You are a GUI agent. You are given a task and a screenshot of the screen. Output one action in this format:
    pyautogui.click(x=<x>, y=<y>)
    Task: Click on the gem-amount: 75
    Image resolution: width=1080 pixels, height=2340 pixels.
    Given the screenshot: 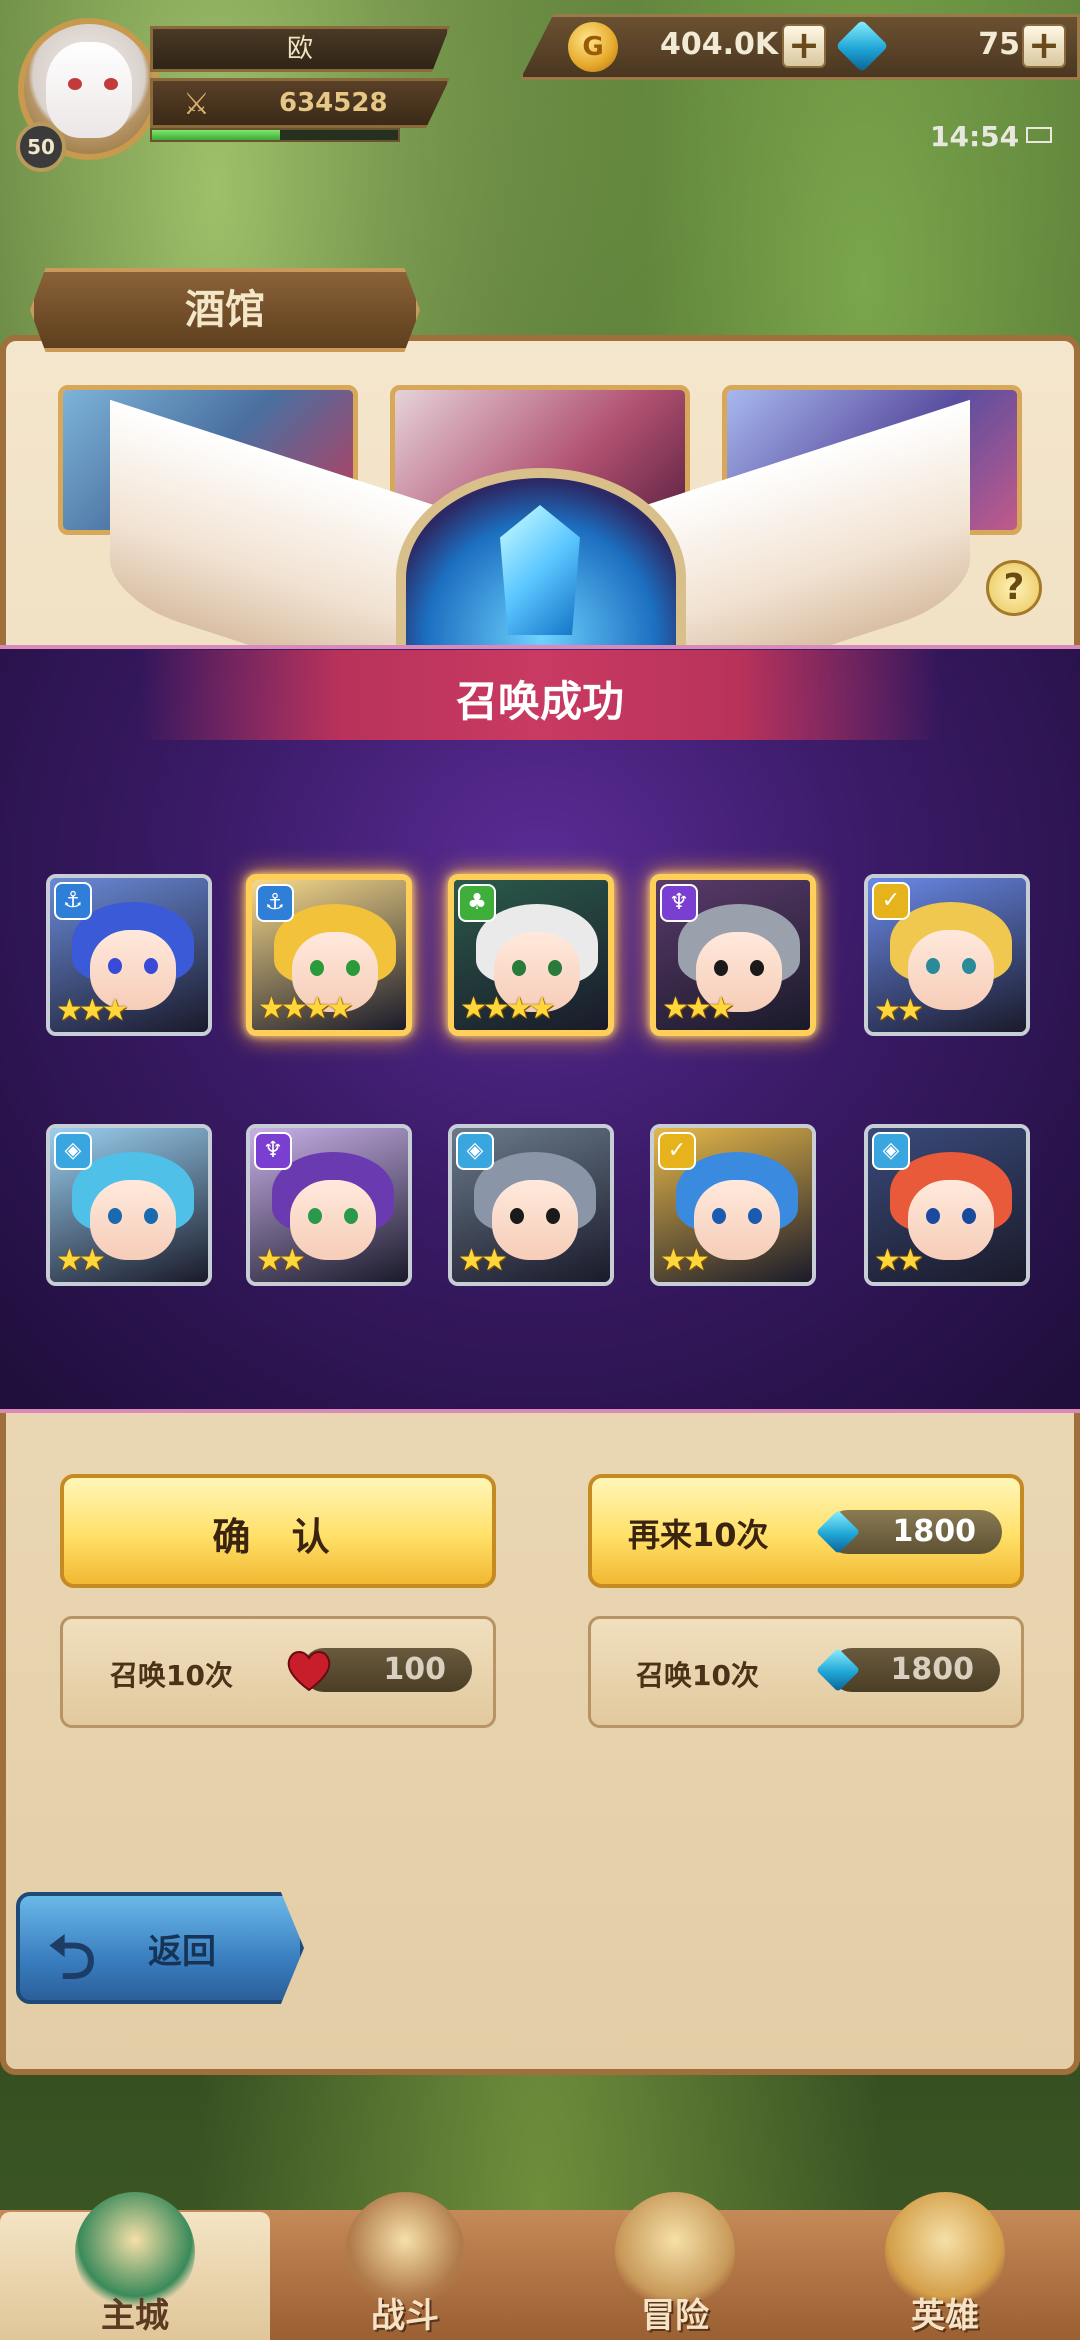 What is the action you would take?
    pyautogui.click(x=999, y=44)
    